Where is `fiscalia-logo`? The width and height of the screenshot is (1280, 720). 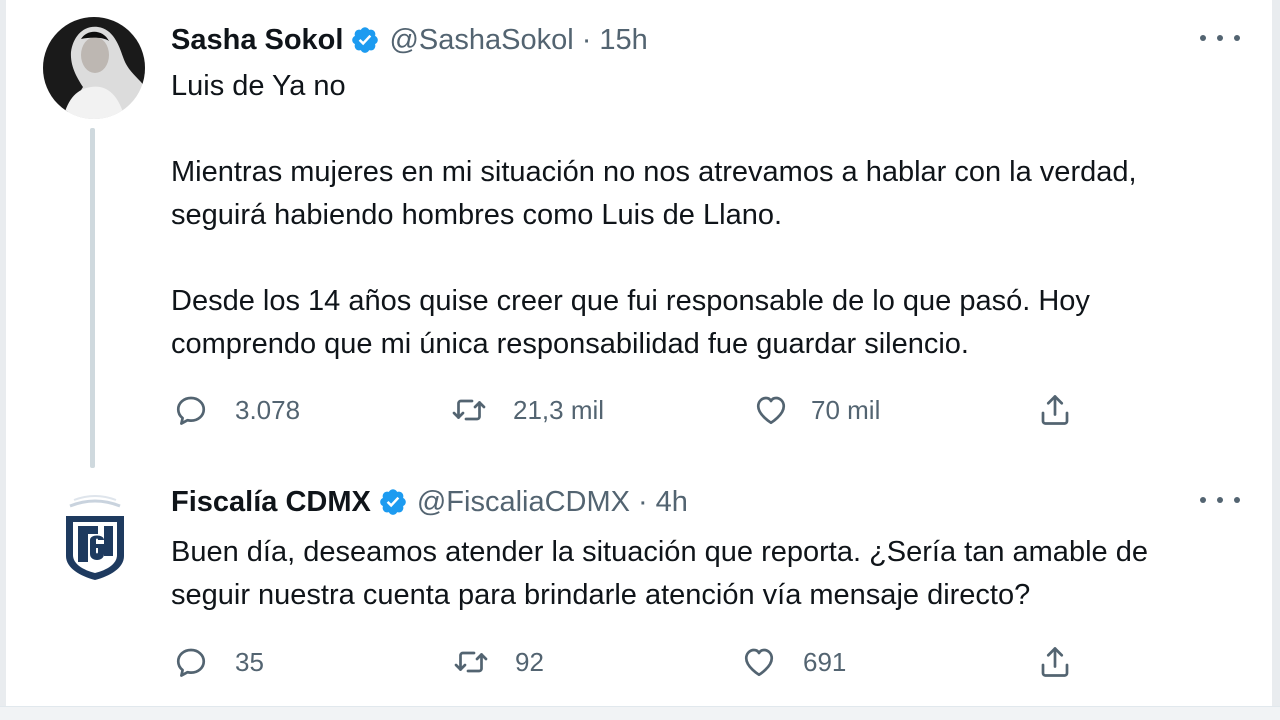 fiscalia-logo is located at coordinates (95, 539).